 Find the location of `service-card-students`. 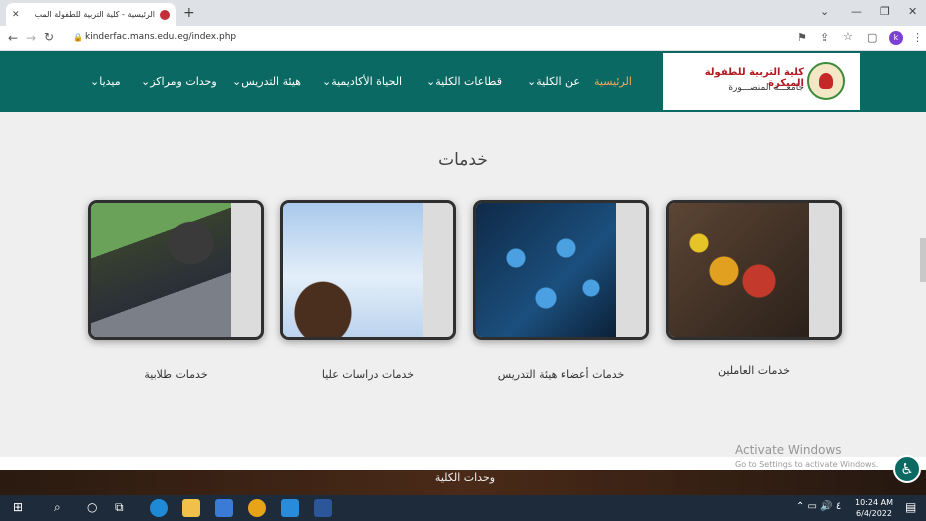

service-card-students is located at coordinates (176, 270).